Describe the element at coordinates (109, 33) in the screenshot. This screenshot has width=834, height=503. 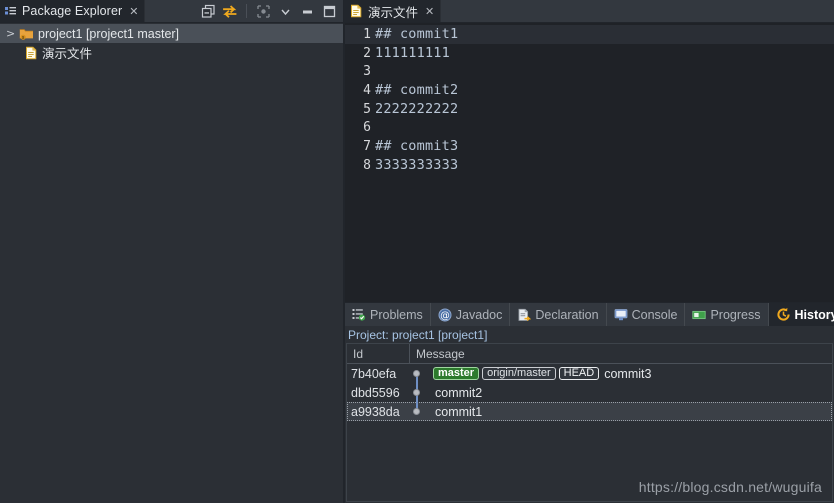
I see `tree-item-label: project1 [project1 master]` at that location.